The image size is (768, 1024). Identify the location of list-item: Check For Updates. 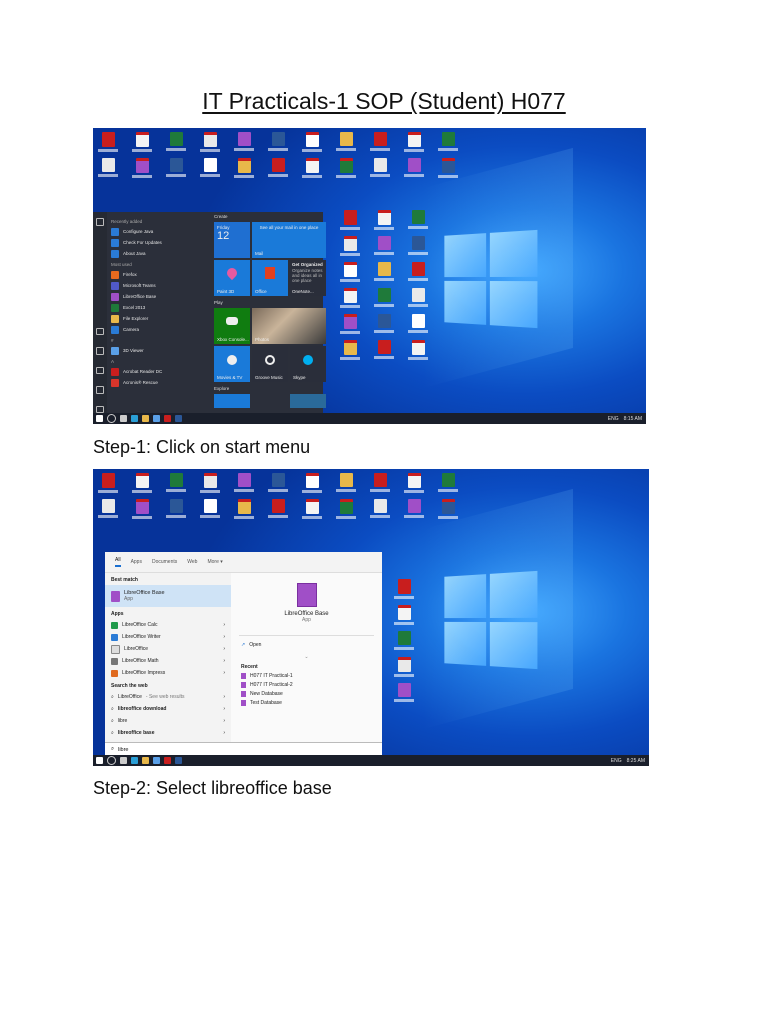
(159, 242).